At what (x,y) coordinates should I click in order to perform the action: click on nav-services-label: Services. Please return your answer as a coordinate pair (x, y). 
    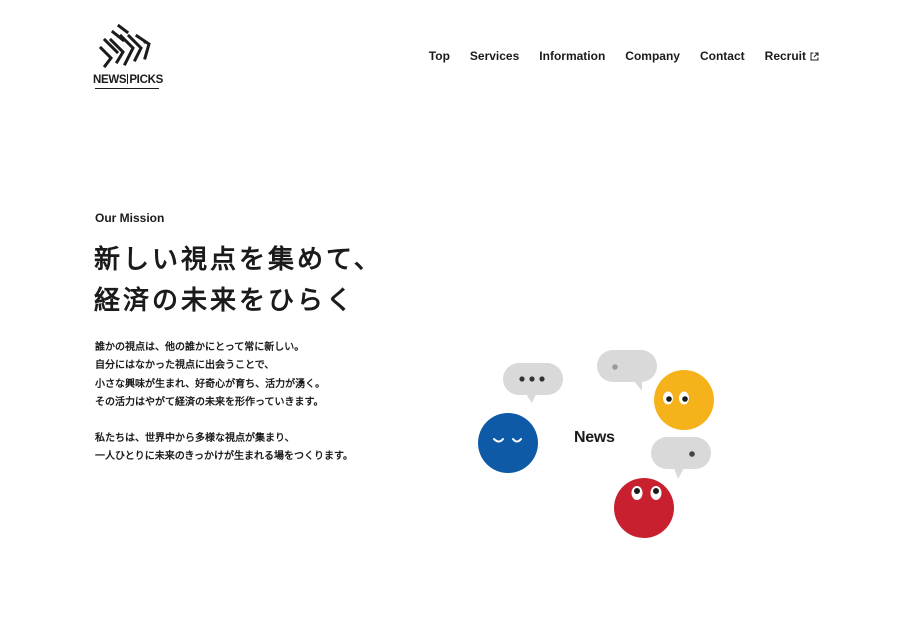
    Looking at the image, I should click on (494, 56).